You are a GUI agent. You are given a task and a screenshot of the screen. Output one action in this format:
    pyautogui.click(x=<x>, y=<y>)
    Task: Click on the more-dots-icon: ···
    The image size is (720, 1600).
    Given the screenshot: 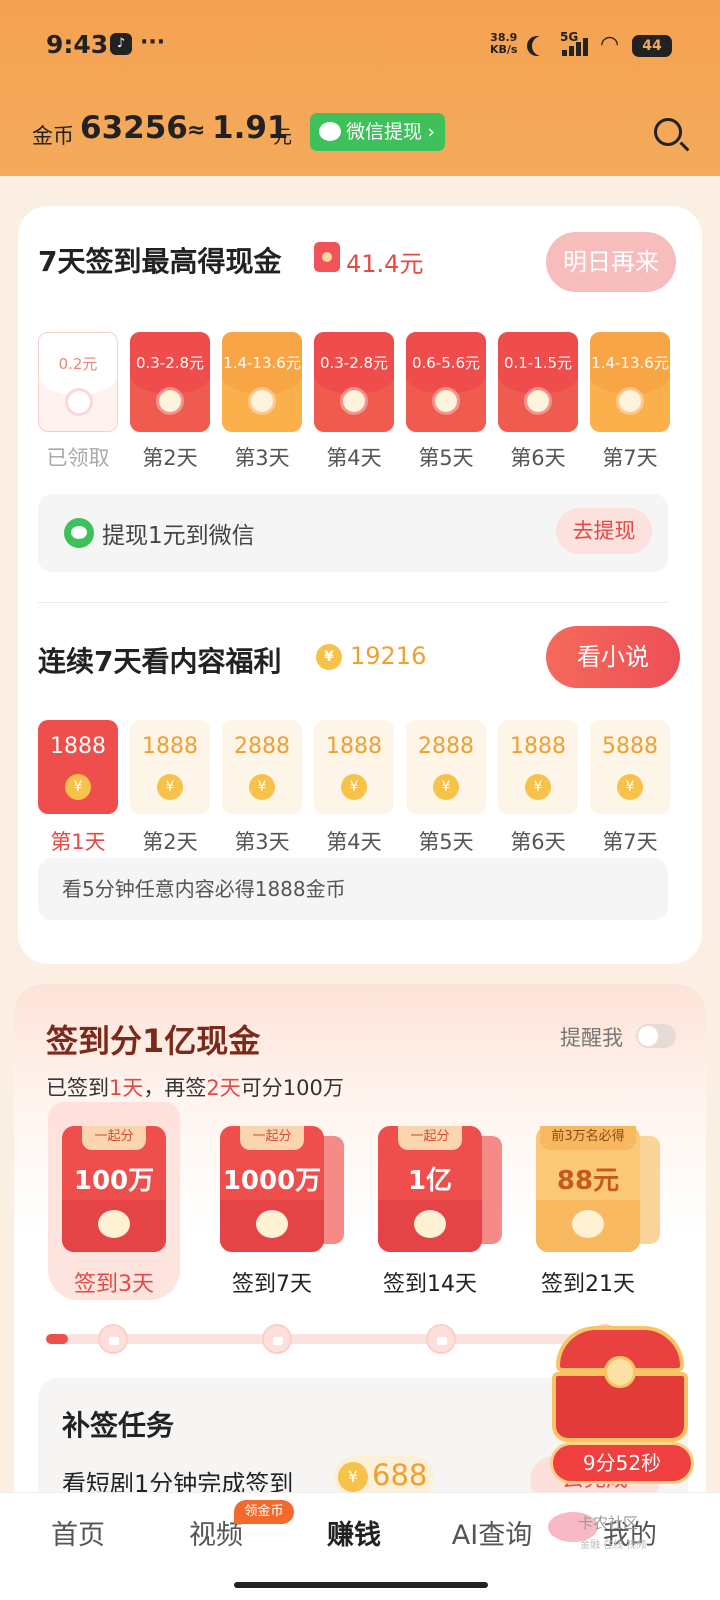 What is the action you would take?
    pyautogui.click(x=153, y=42)
    